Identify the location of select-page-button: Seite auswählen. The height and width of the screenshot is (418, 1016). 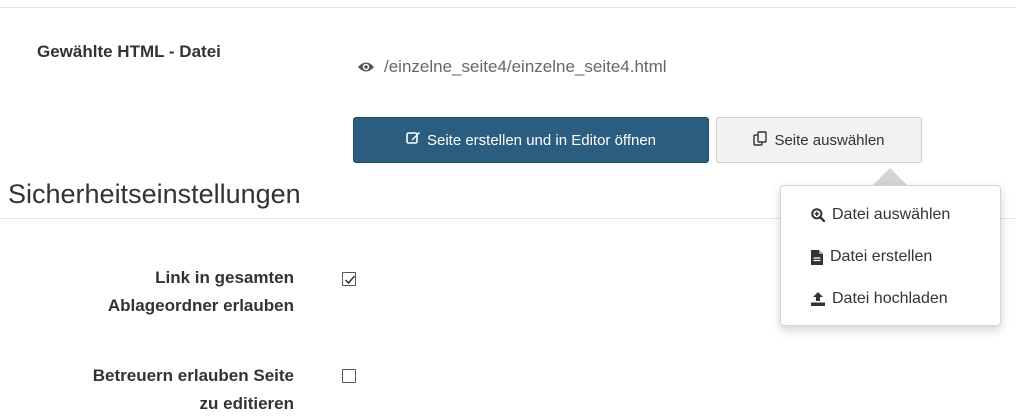
(819, 140).